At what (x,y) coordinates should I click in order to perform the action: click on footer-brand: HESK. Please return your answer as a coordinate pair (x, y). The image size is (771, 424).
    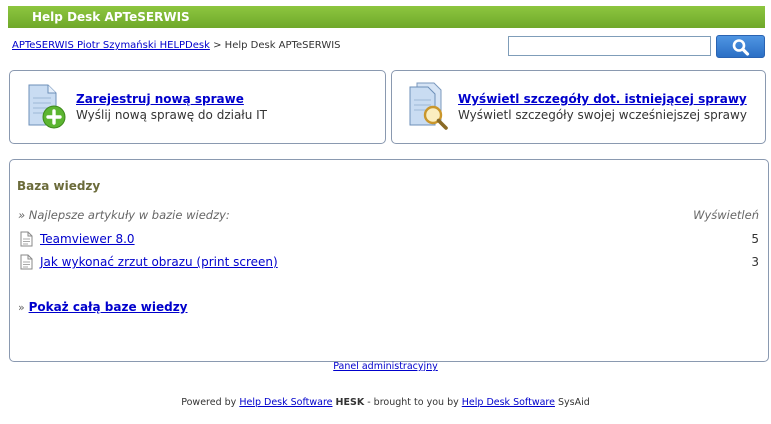
    Looking at the image, I should click on (350, 402).